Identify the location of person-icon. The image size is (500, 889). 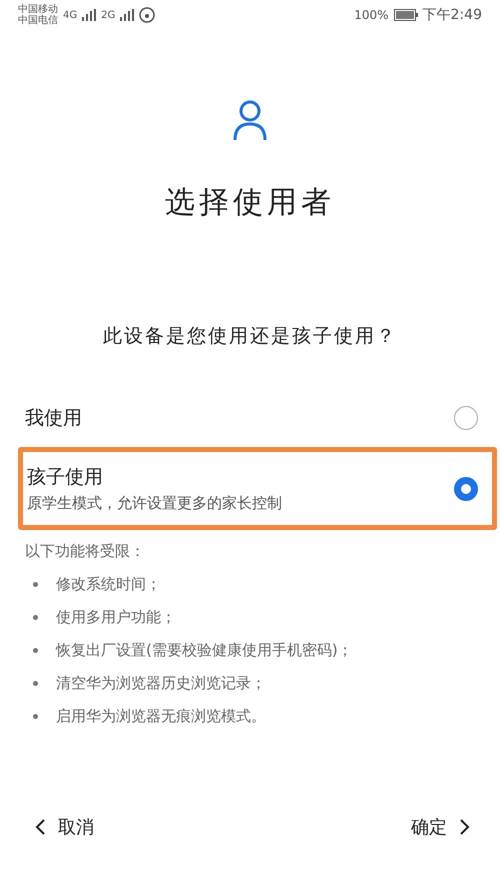
(250, 121).